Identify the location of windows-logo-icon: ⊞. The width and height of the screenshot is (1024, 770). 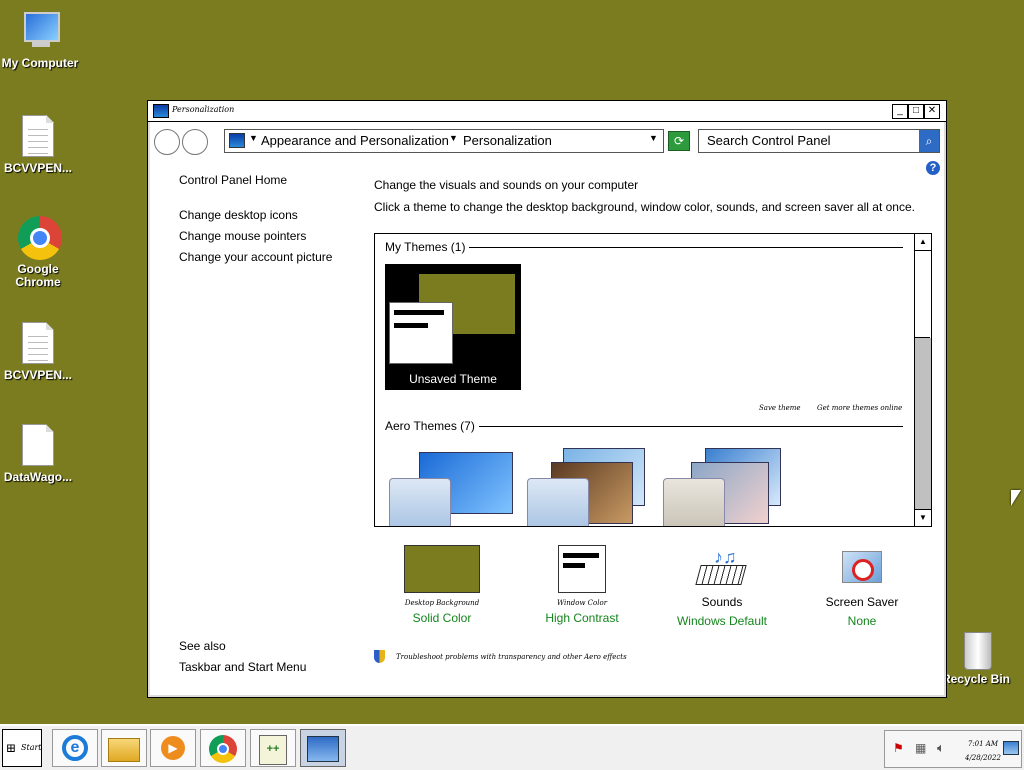
(11, 748).